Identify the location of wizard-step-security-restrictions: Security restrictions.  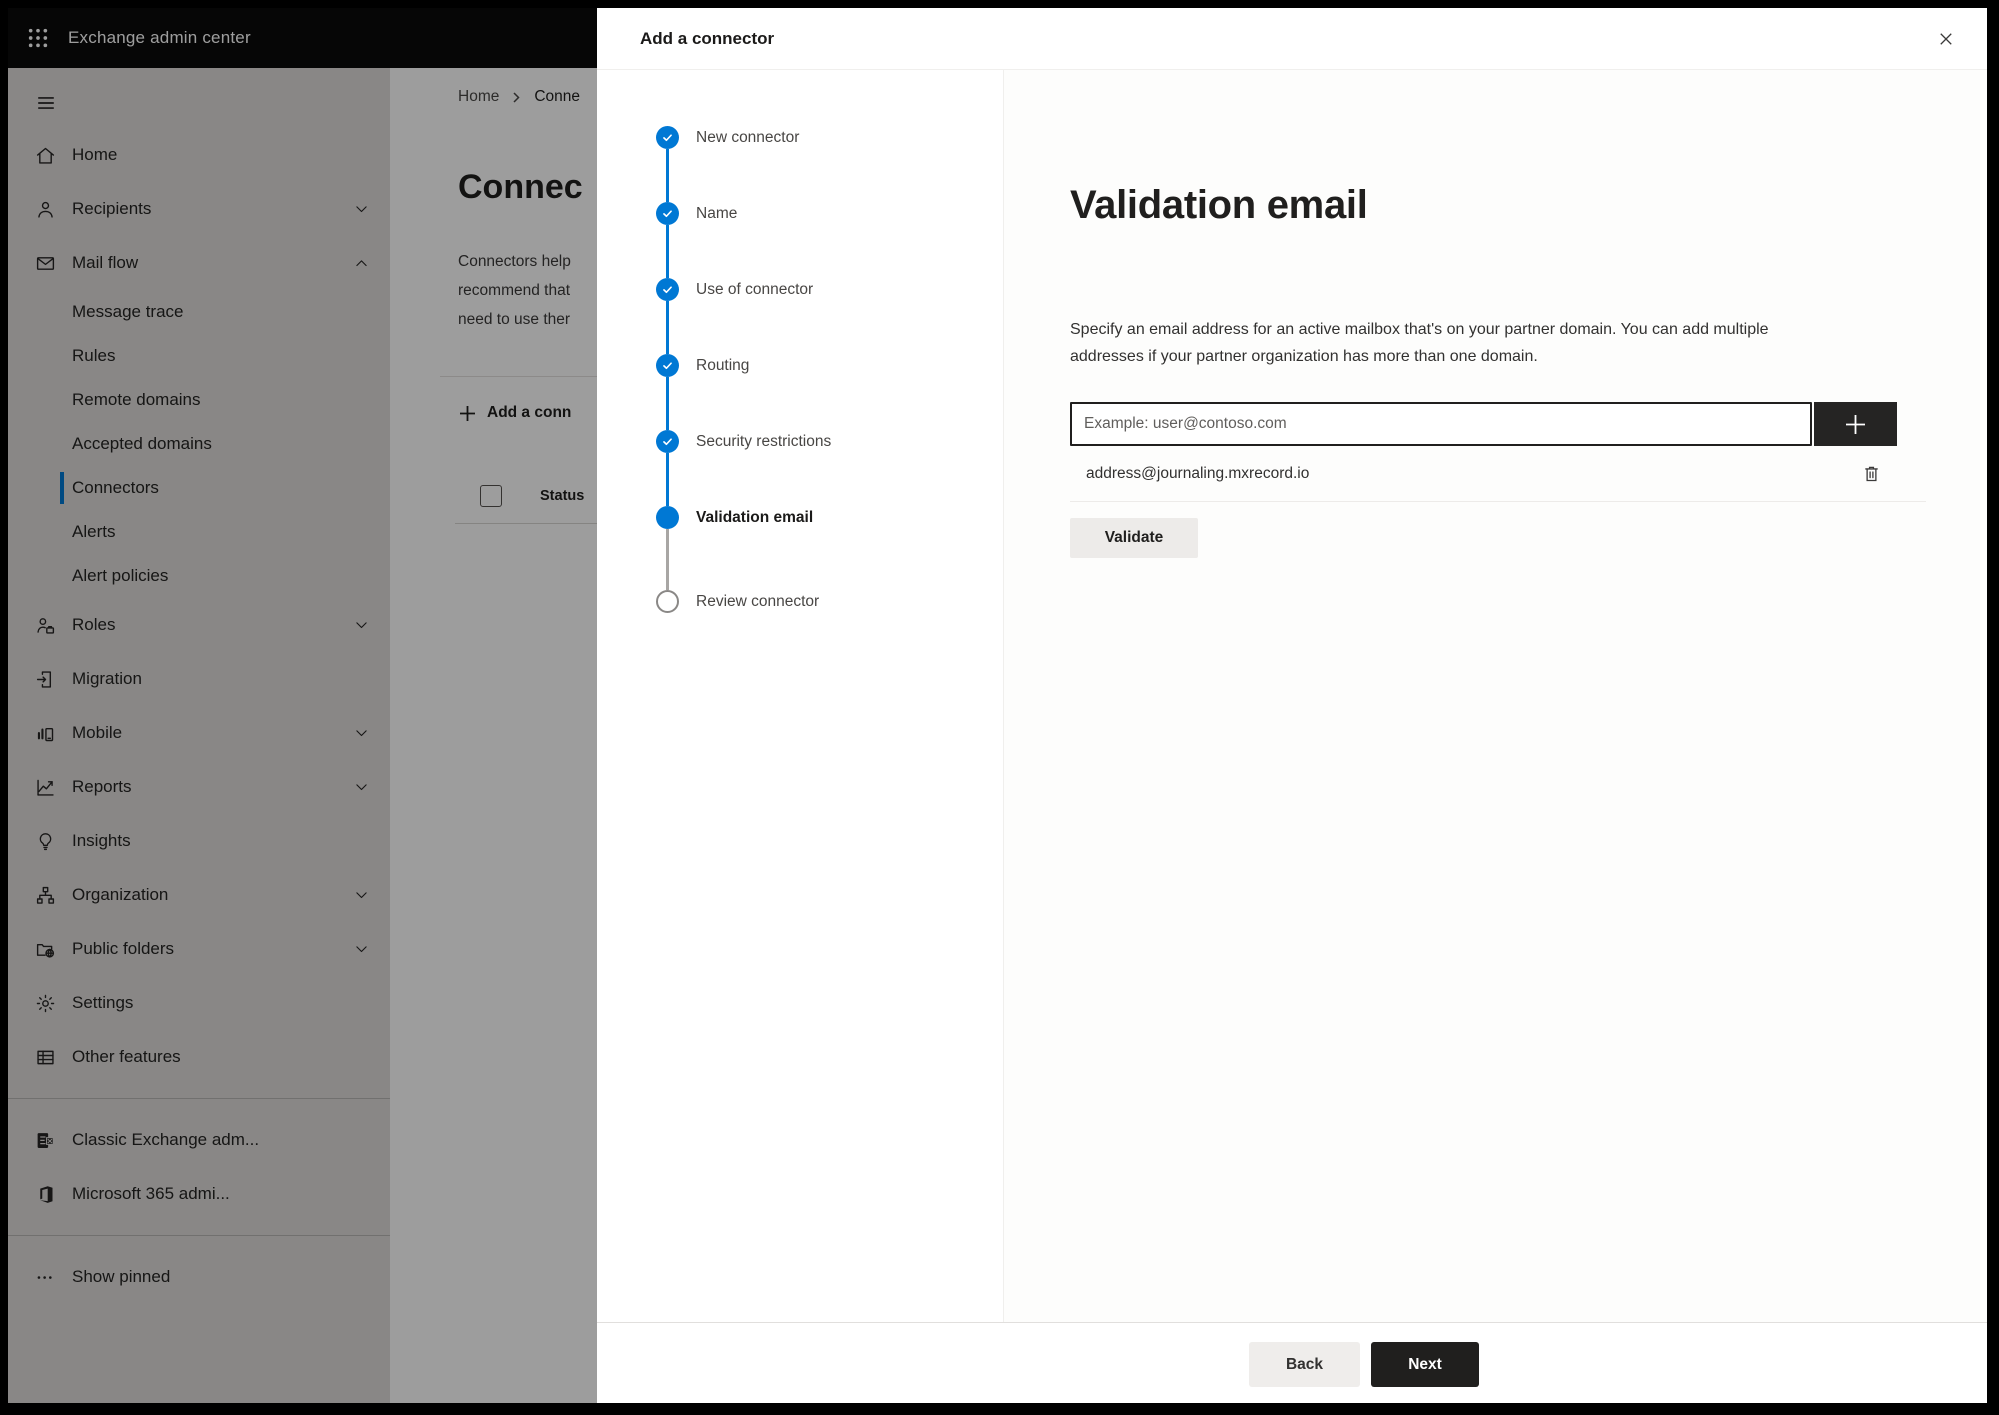
(829, 441).